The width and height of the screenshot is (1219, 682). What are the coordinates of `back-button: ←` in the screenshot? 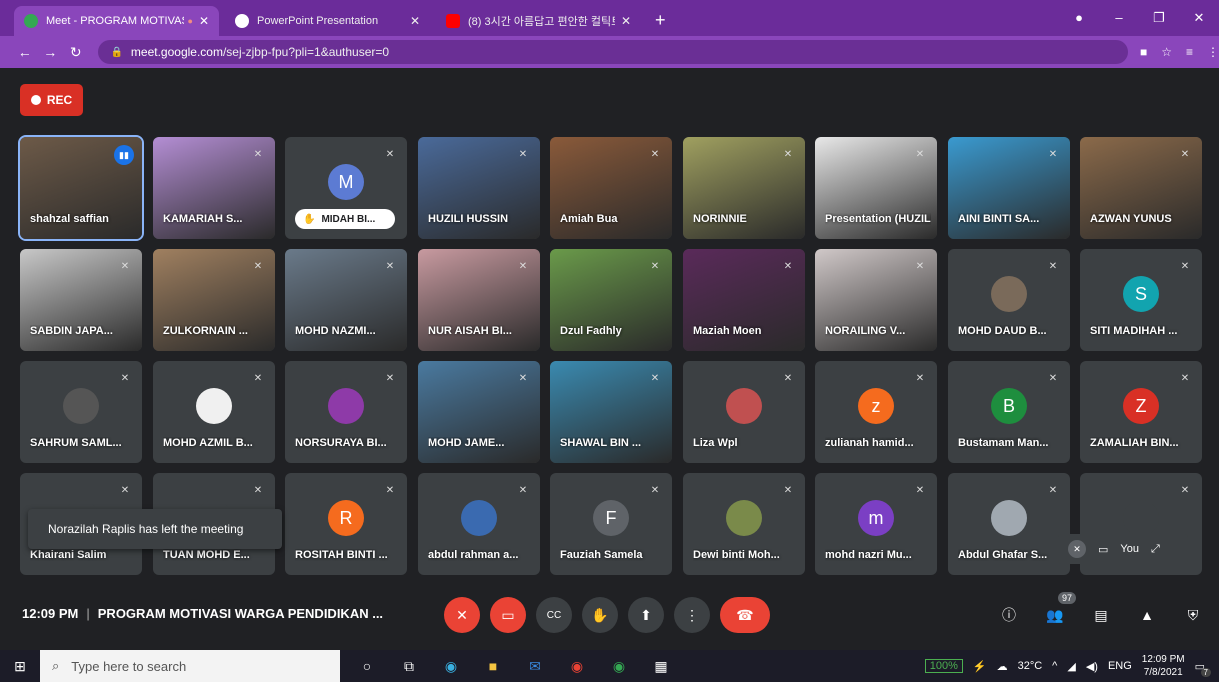 It's located at (24, 52).